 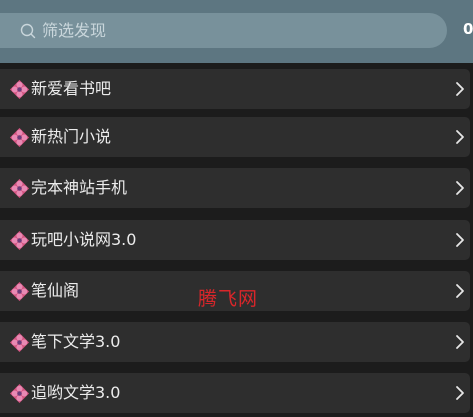 What do you see at coordinates (71, 88) in the screenshot?
I see `list-item-label: 新爱看书吧` at bounding box center [71, 88].